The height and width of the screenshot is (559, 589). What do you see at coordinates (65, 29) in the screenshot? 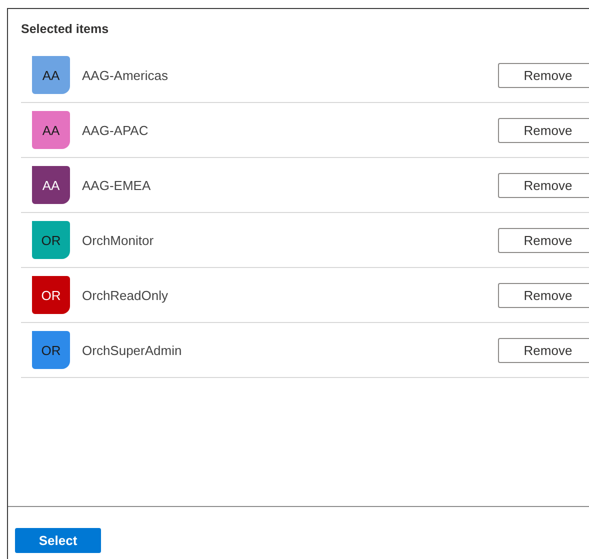
I see `panel-heading: Selected items` at bounding box center [65, 29].